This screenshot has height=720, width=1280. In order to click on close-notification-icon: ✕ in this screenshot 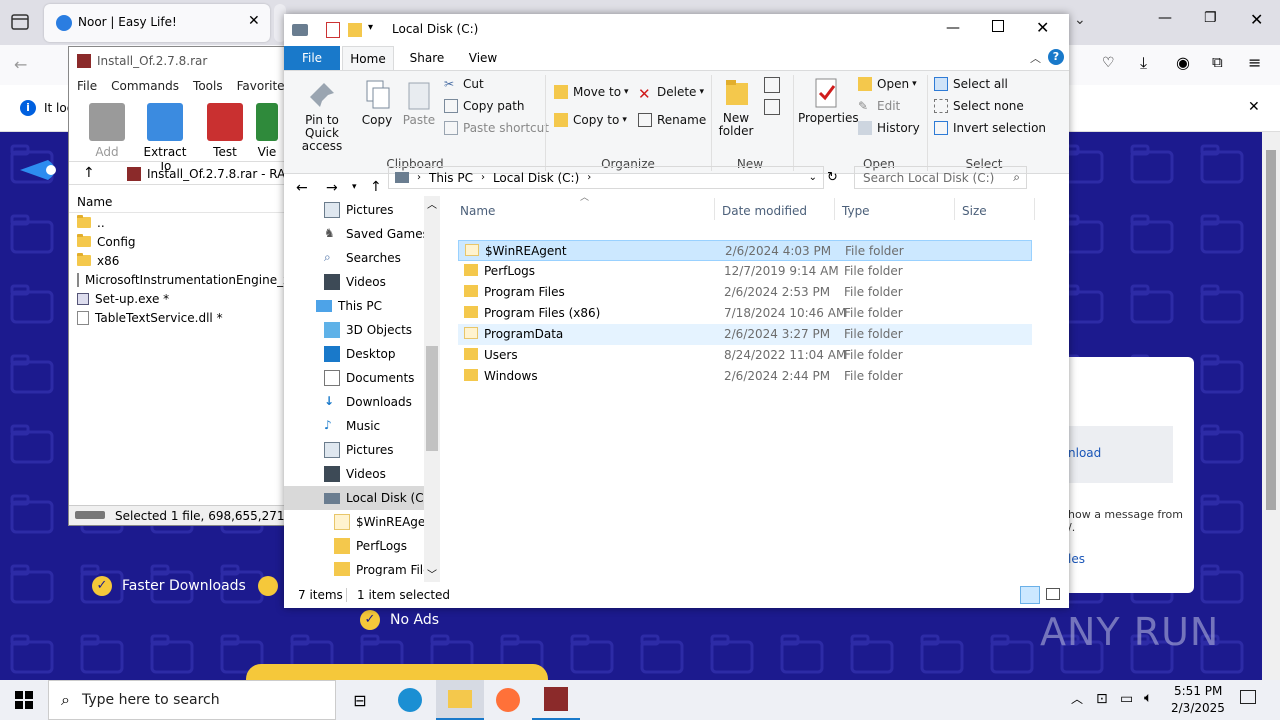, I will do `click(1254, 107)`.